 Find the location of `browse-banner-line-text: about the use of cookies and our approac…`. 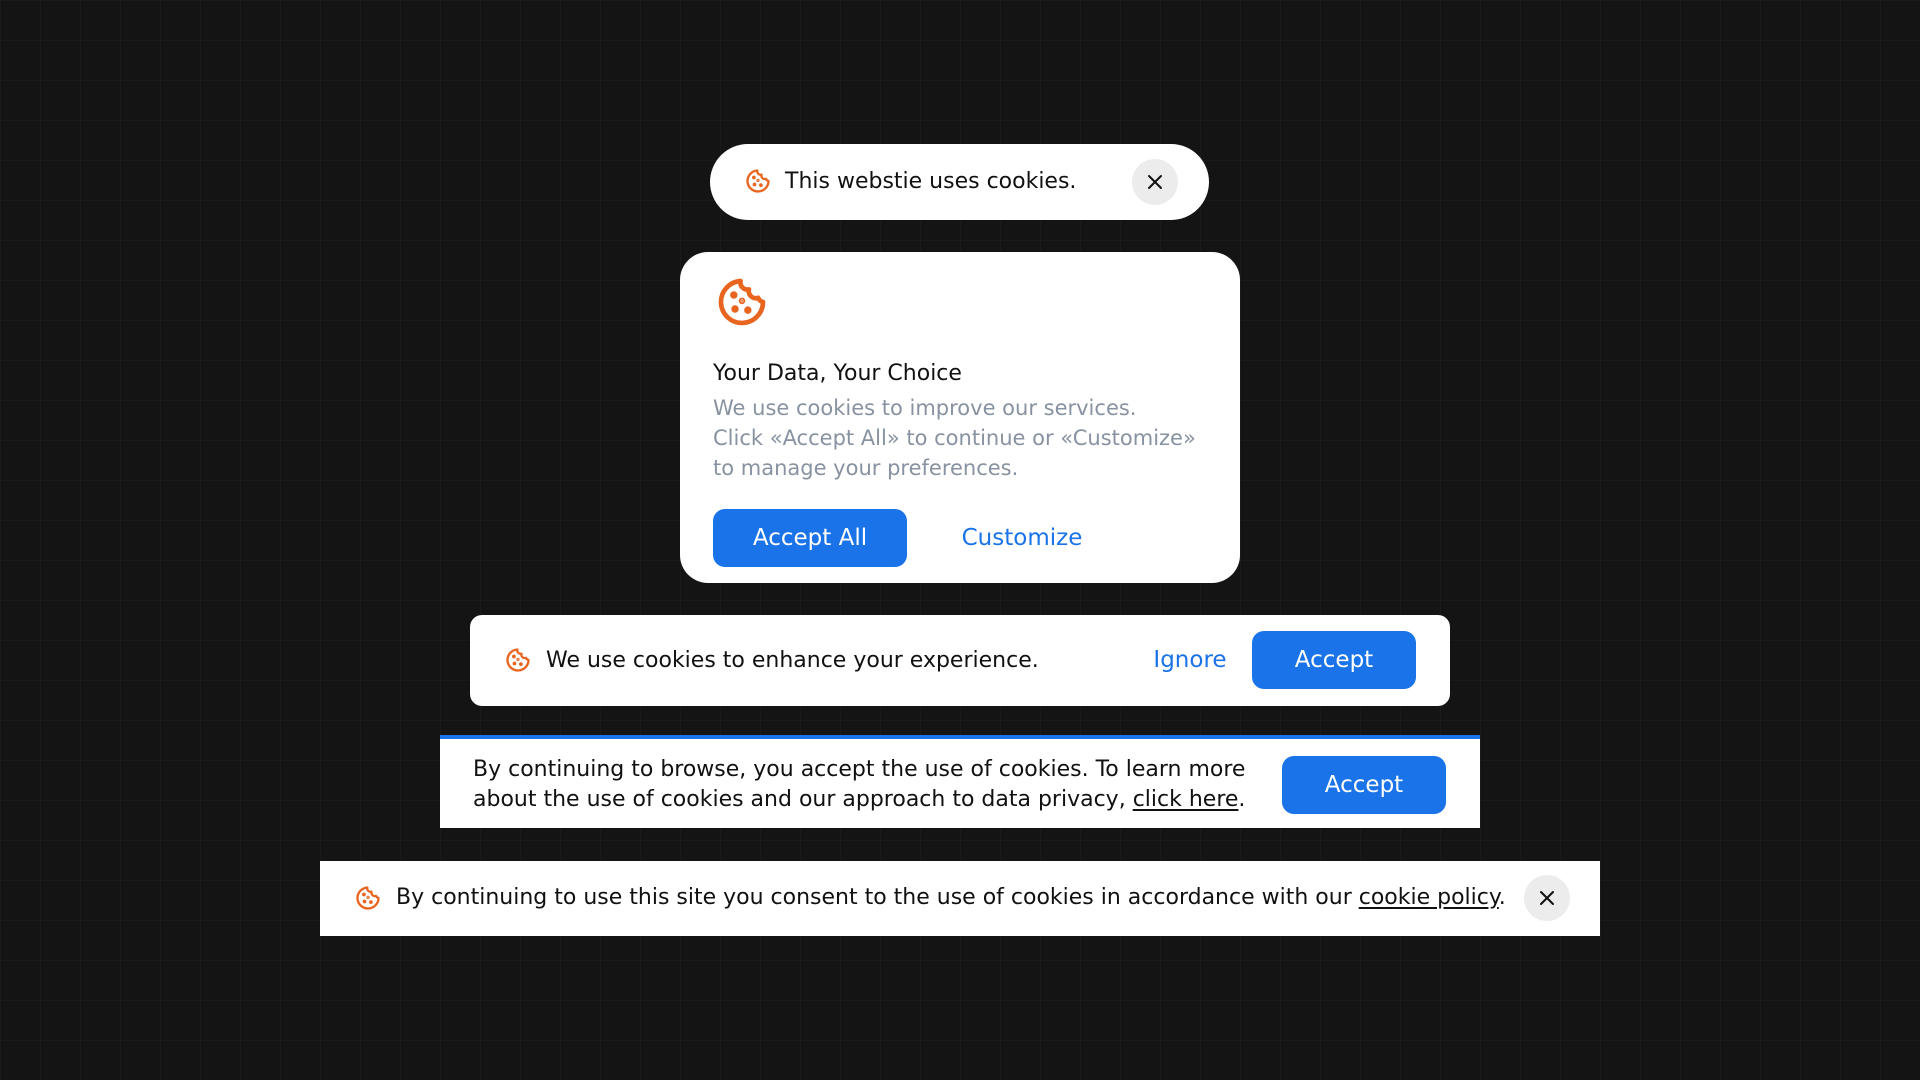

browse-banner-line-text: about the use of cookies and our approac… is located at coordinates (803, 799).